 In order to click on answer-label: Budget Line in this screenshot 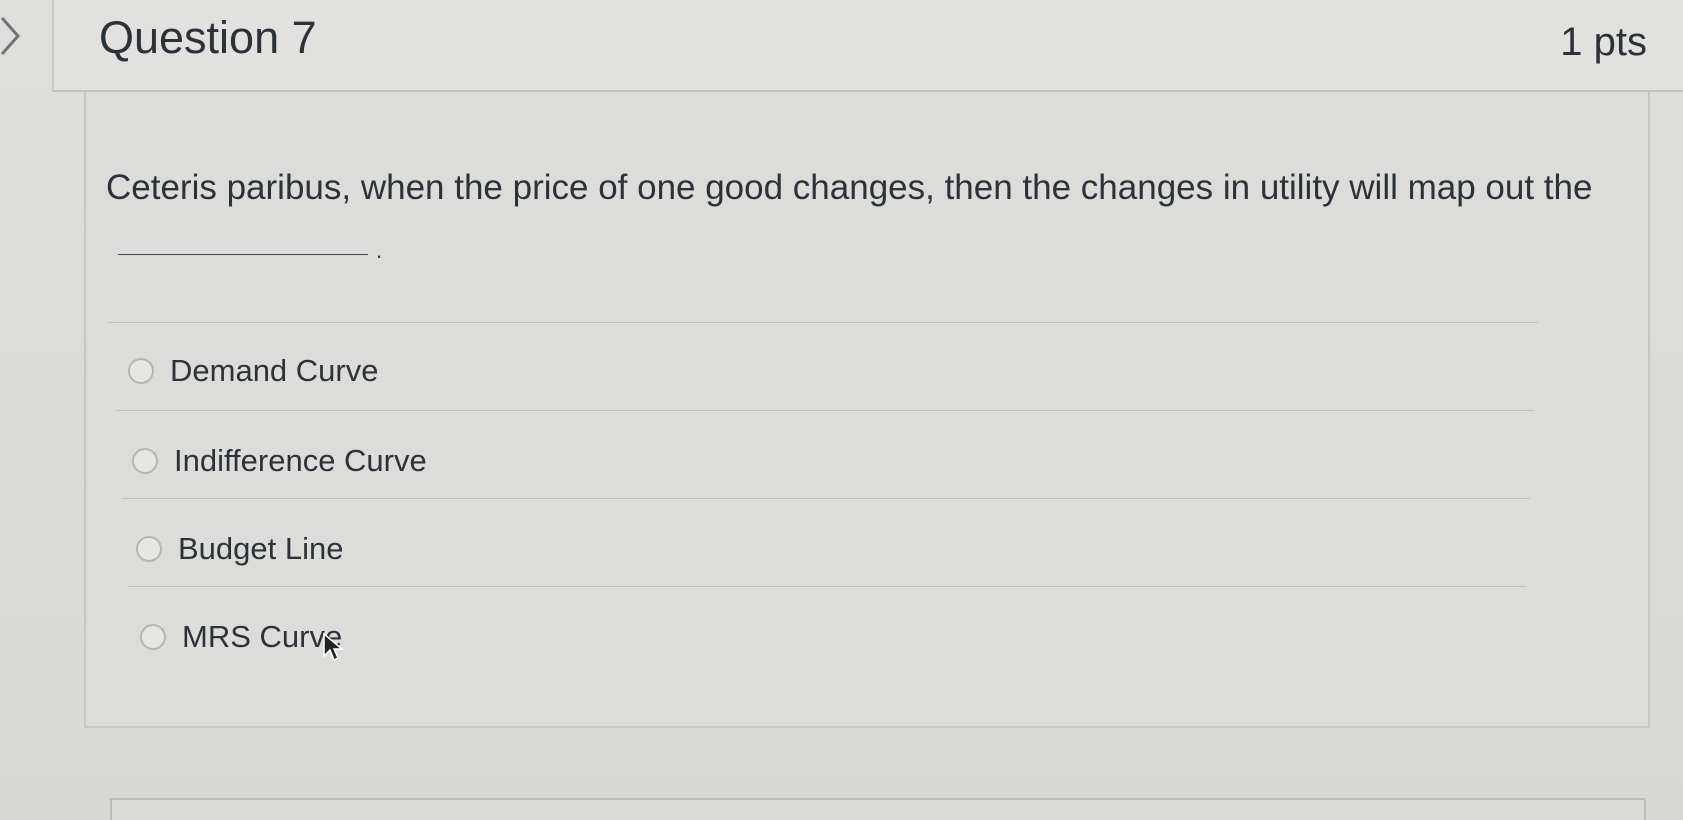, I will do `click(261, 548)`.